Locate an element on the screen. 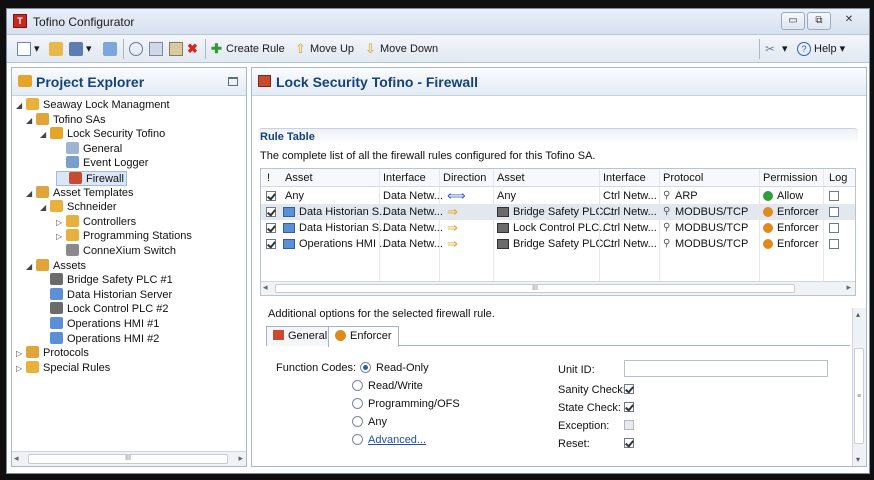 The image size is (874, 480). help-button: ? Help ▾ is located at coordinates (821, 49).